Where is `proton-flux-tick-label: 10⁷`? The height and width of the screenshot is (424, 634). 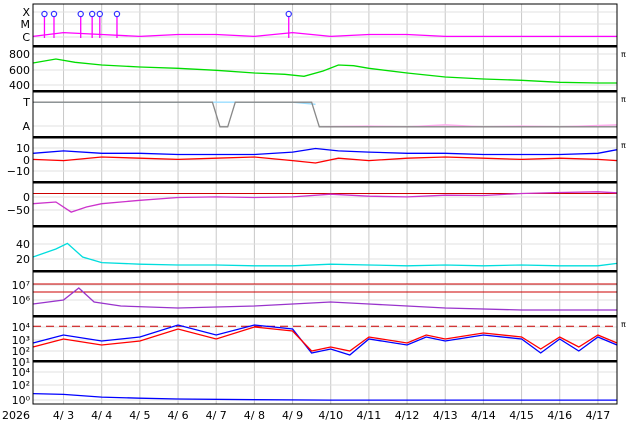
proton-flux-tick-label: 10⁷ is located at coordinates (21, 285).